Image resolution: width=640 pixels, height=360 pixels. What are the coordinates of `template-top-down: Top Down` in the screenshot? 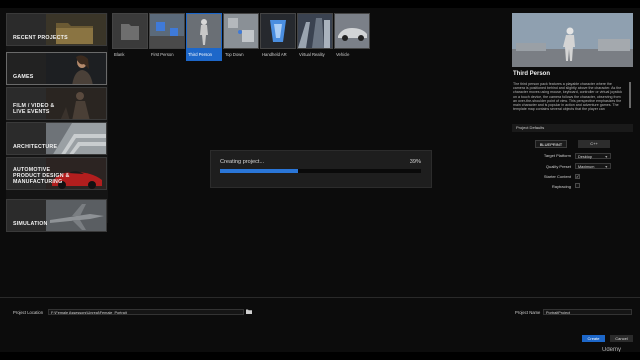 It's located at (241, 38).